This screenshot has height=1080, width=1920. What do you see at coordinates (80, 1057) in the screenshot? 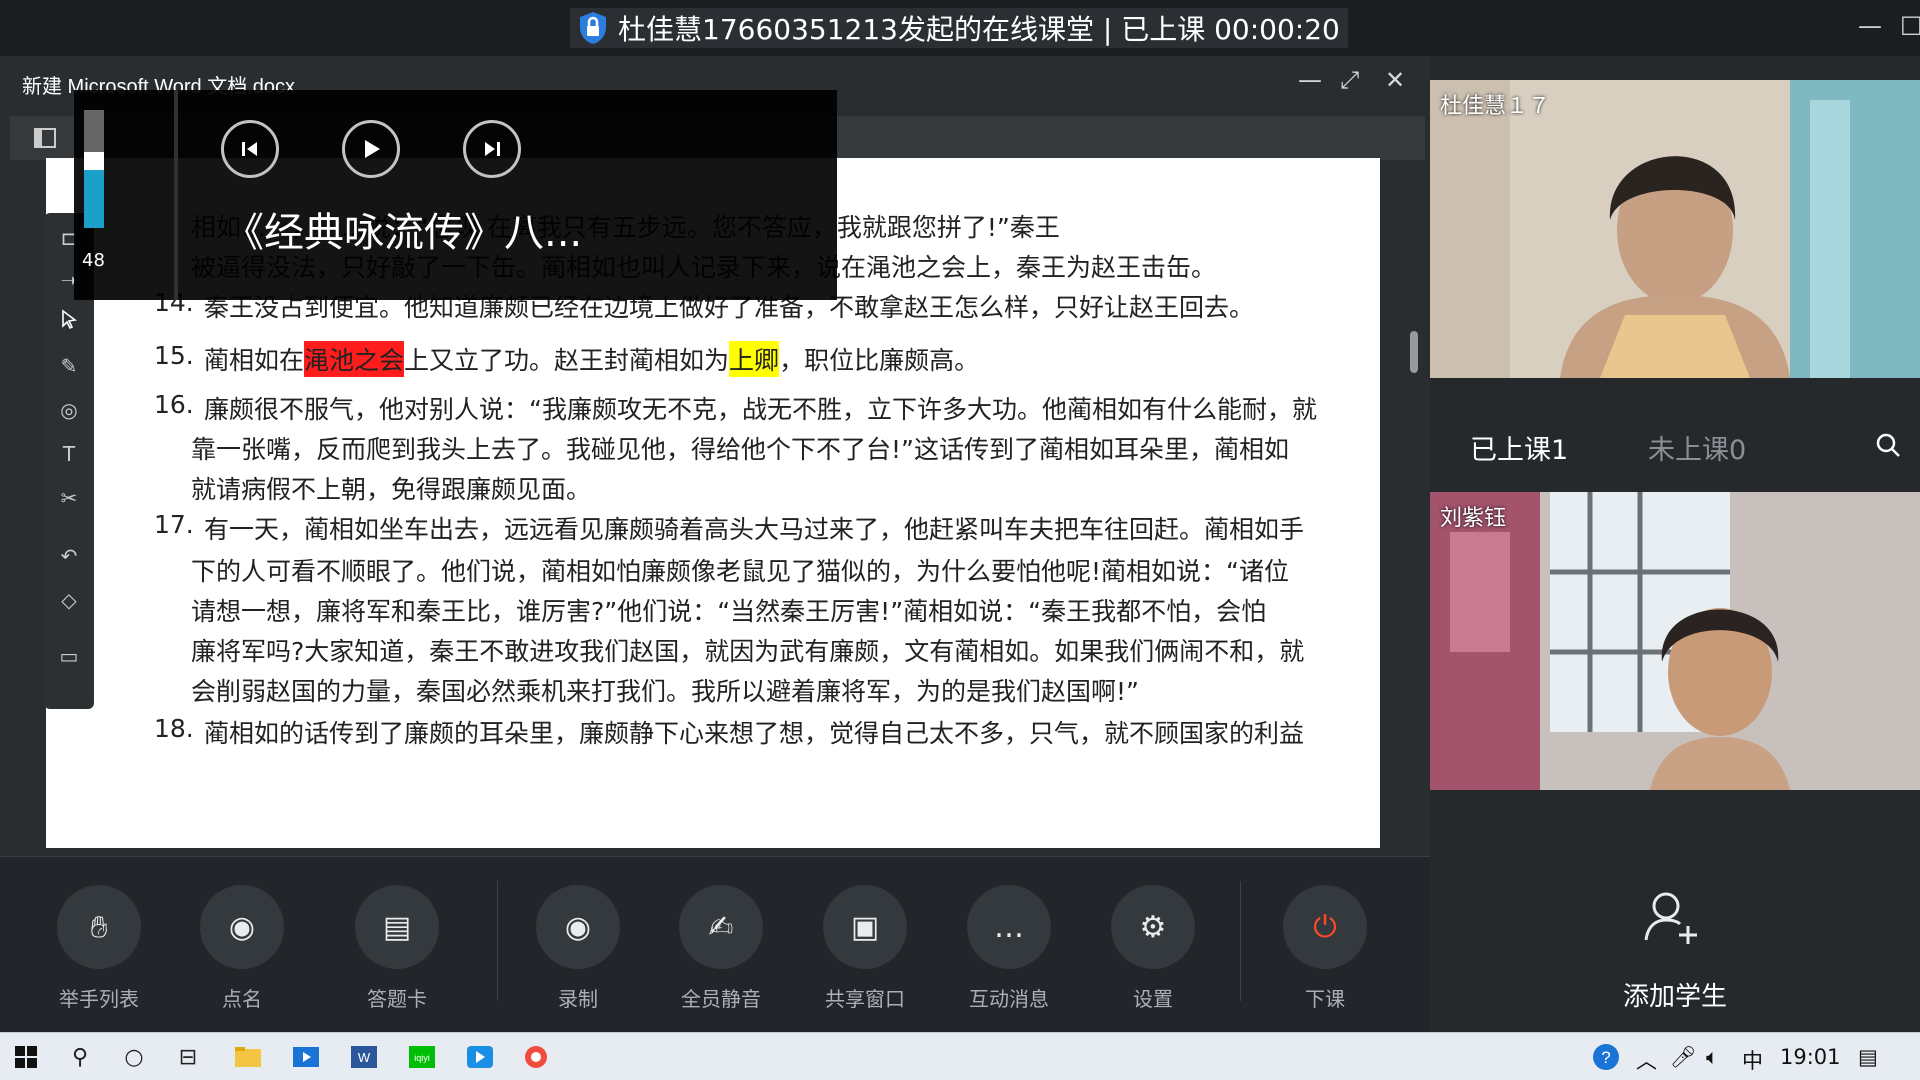
I see `taskbar-search-icon: ⚲` at bounding box center [80, 1057].